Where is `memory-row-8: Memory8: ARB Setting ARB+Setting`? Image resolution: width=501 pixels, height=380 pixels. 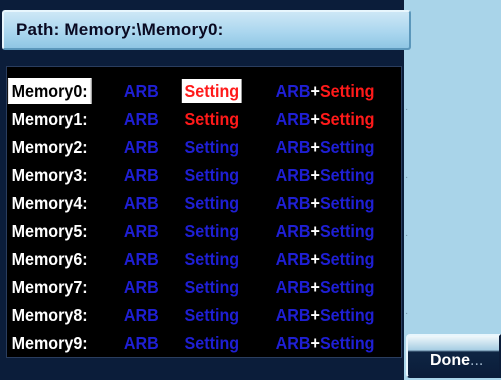 memory-row-8: Memory8: ARB Setting ARB+Setting is located at coordinates (191, 315).